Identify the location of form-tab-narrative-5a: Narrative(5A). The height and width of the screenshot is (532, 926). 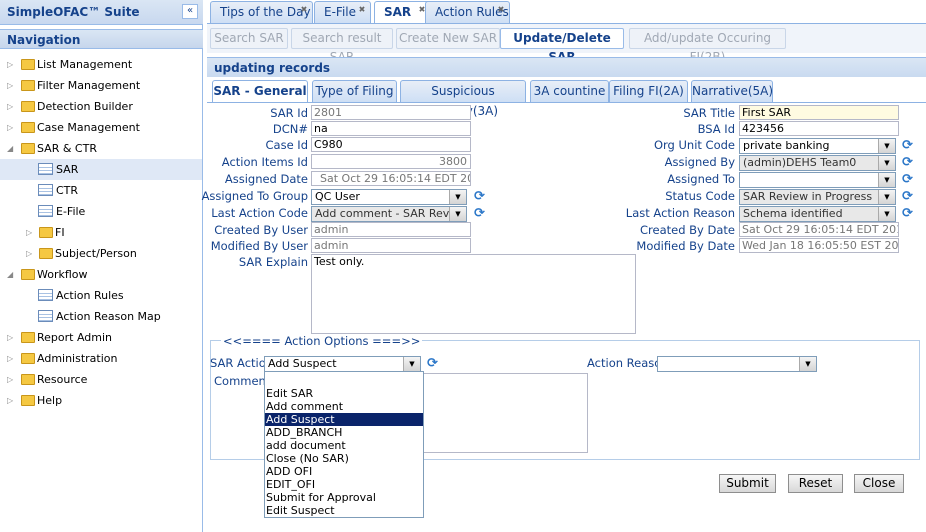
(732, 91).